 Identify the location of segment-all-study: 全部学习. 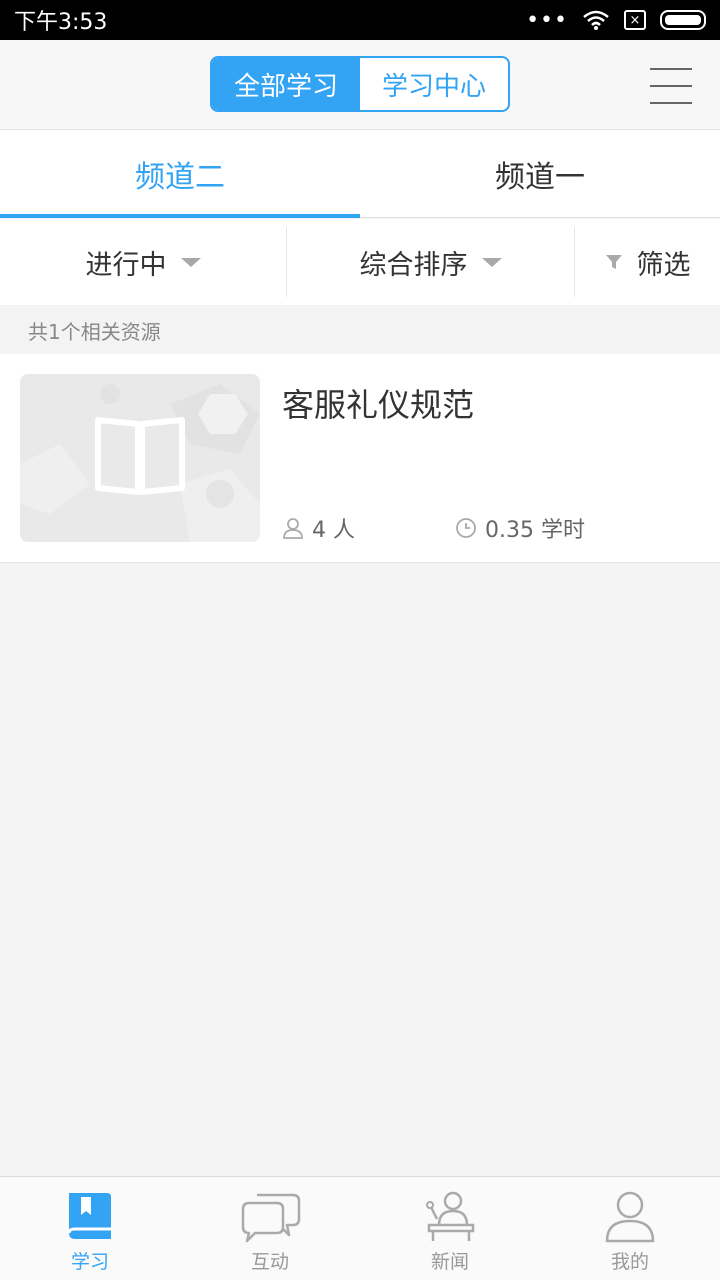
(286, 84).